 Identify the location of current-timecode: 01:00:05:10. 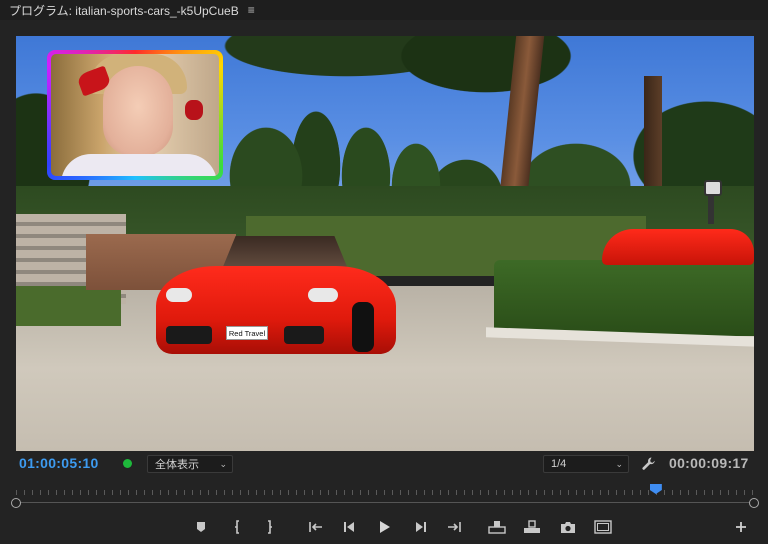
(59, 463).